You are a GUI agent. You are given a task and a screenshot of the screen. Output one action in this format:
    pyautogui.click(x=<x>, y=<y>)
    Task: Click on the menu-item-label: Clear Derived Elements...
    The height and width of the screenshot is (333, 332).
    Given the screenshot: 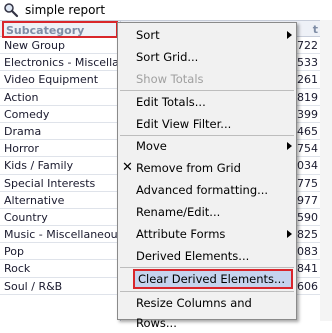 What is the action you would take?
    pyautogui.click(x=211, y=279)
    